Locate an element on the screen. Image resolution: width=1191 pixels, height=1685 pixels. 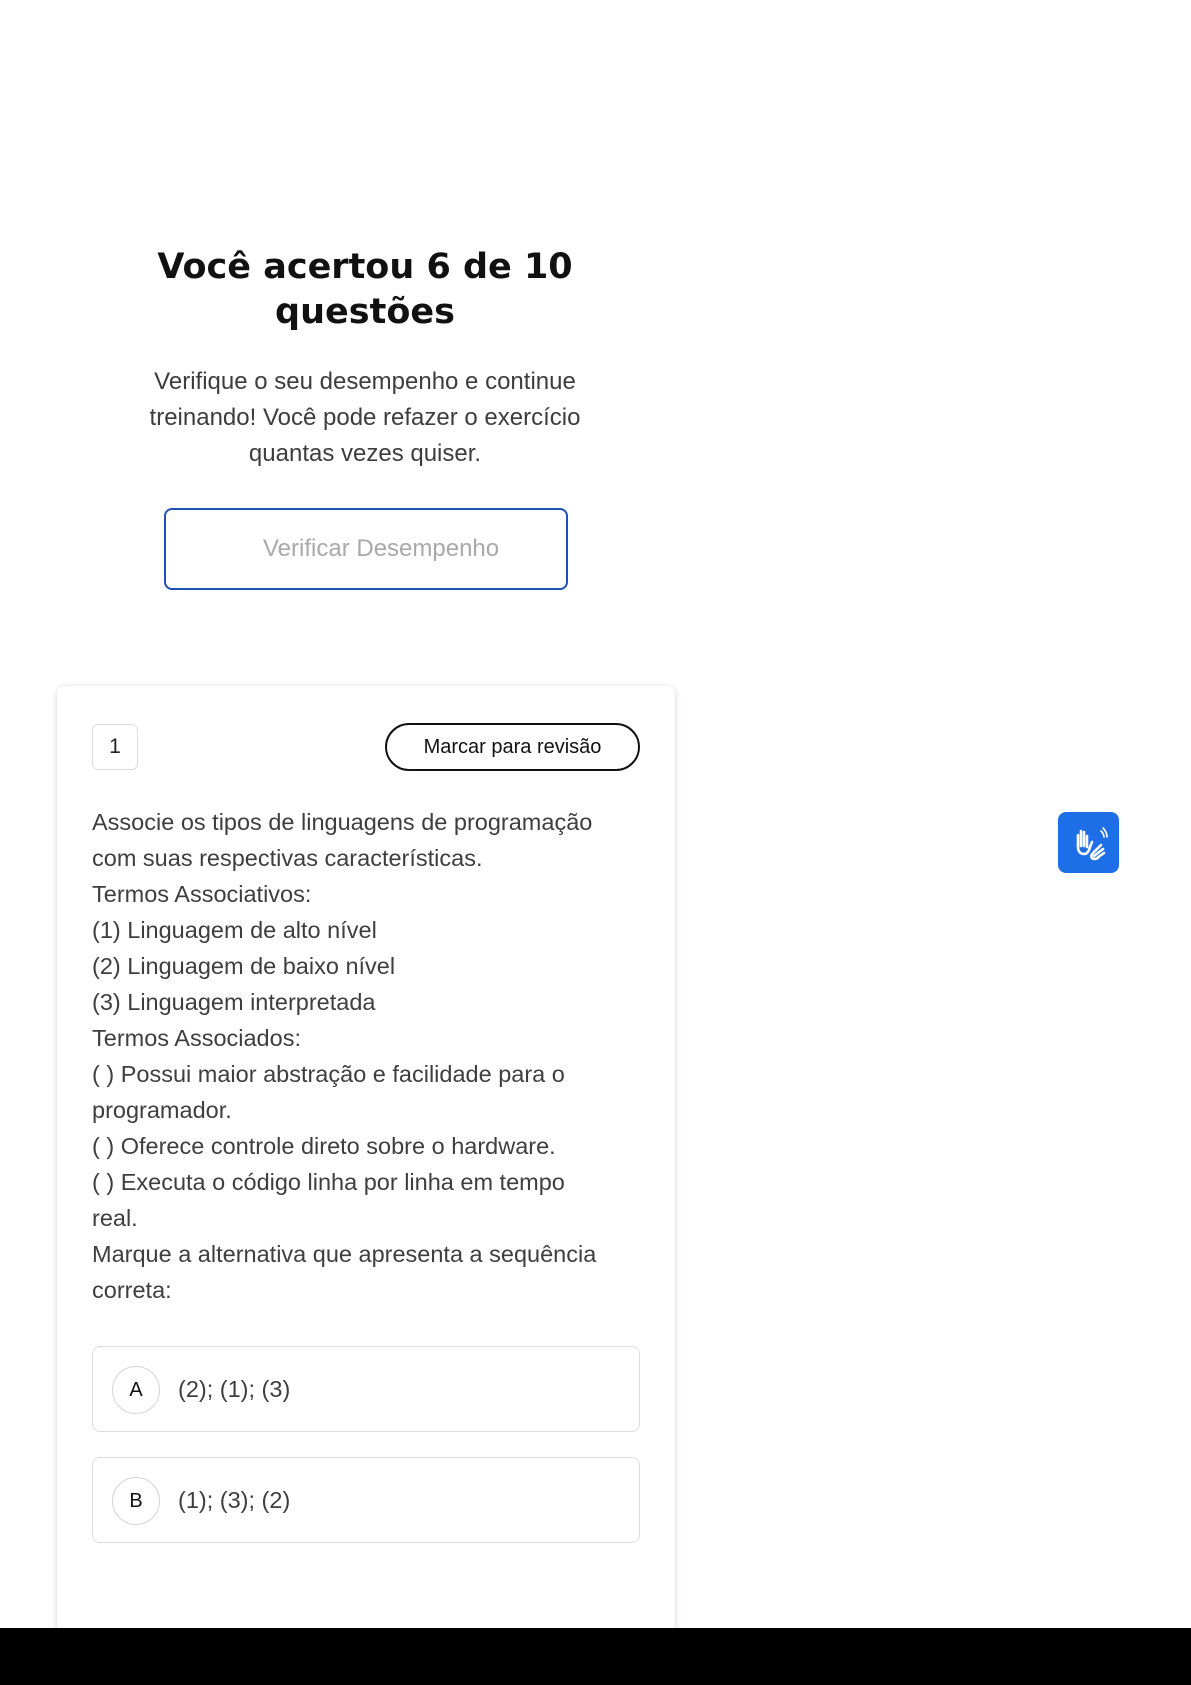
option-letter: A is located at coordinates (136, 1390).